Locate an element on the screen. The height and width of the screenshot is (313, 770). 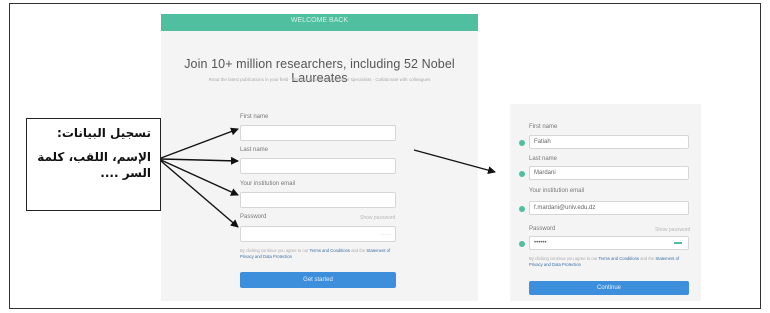
email-label: Your institution email is located at coordinates (268, 184).